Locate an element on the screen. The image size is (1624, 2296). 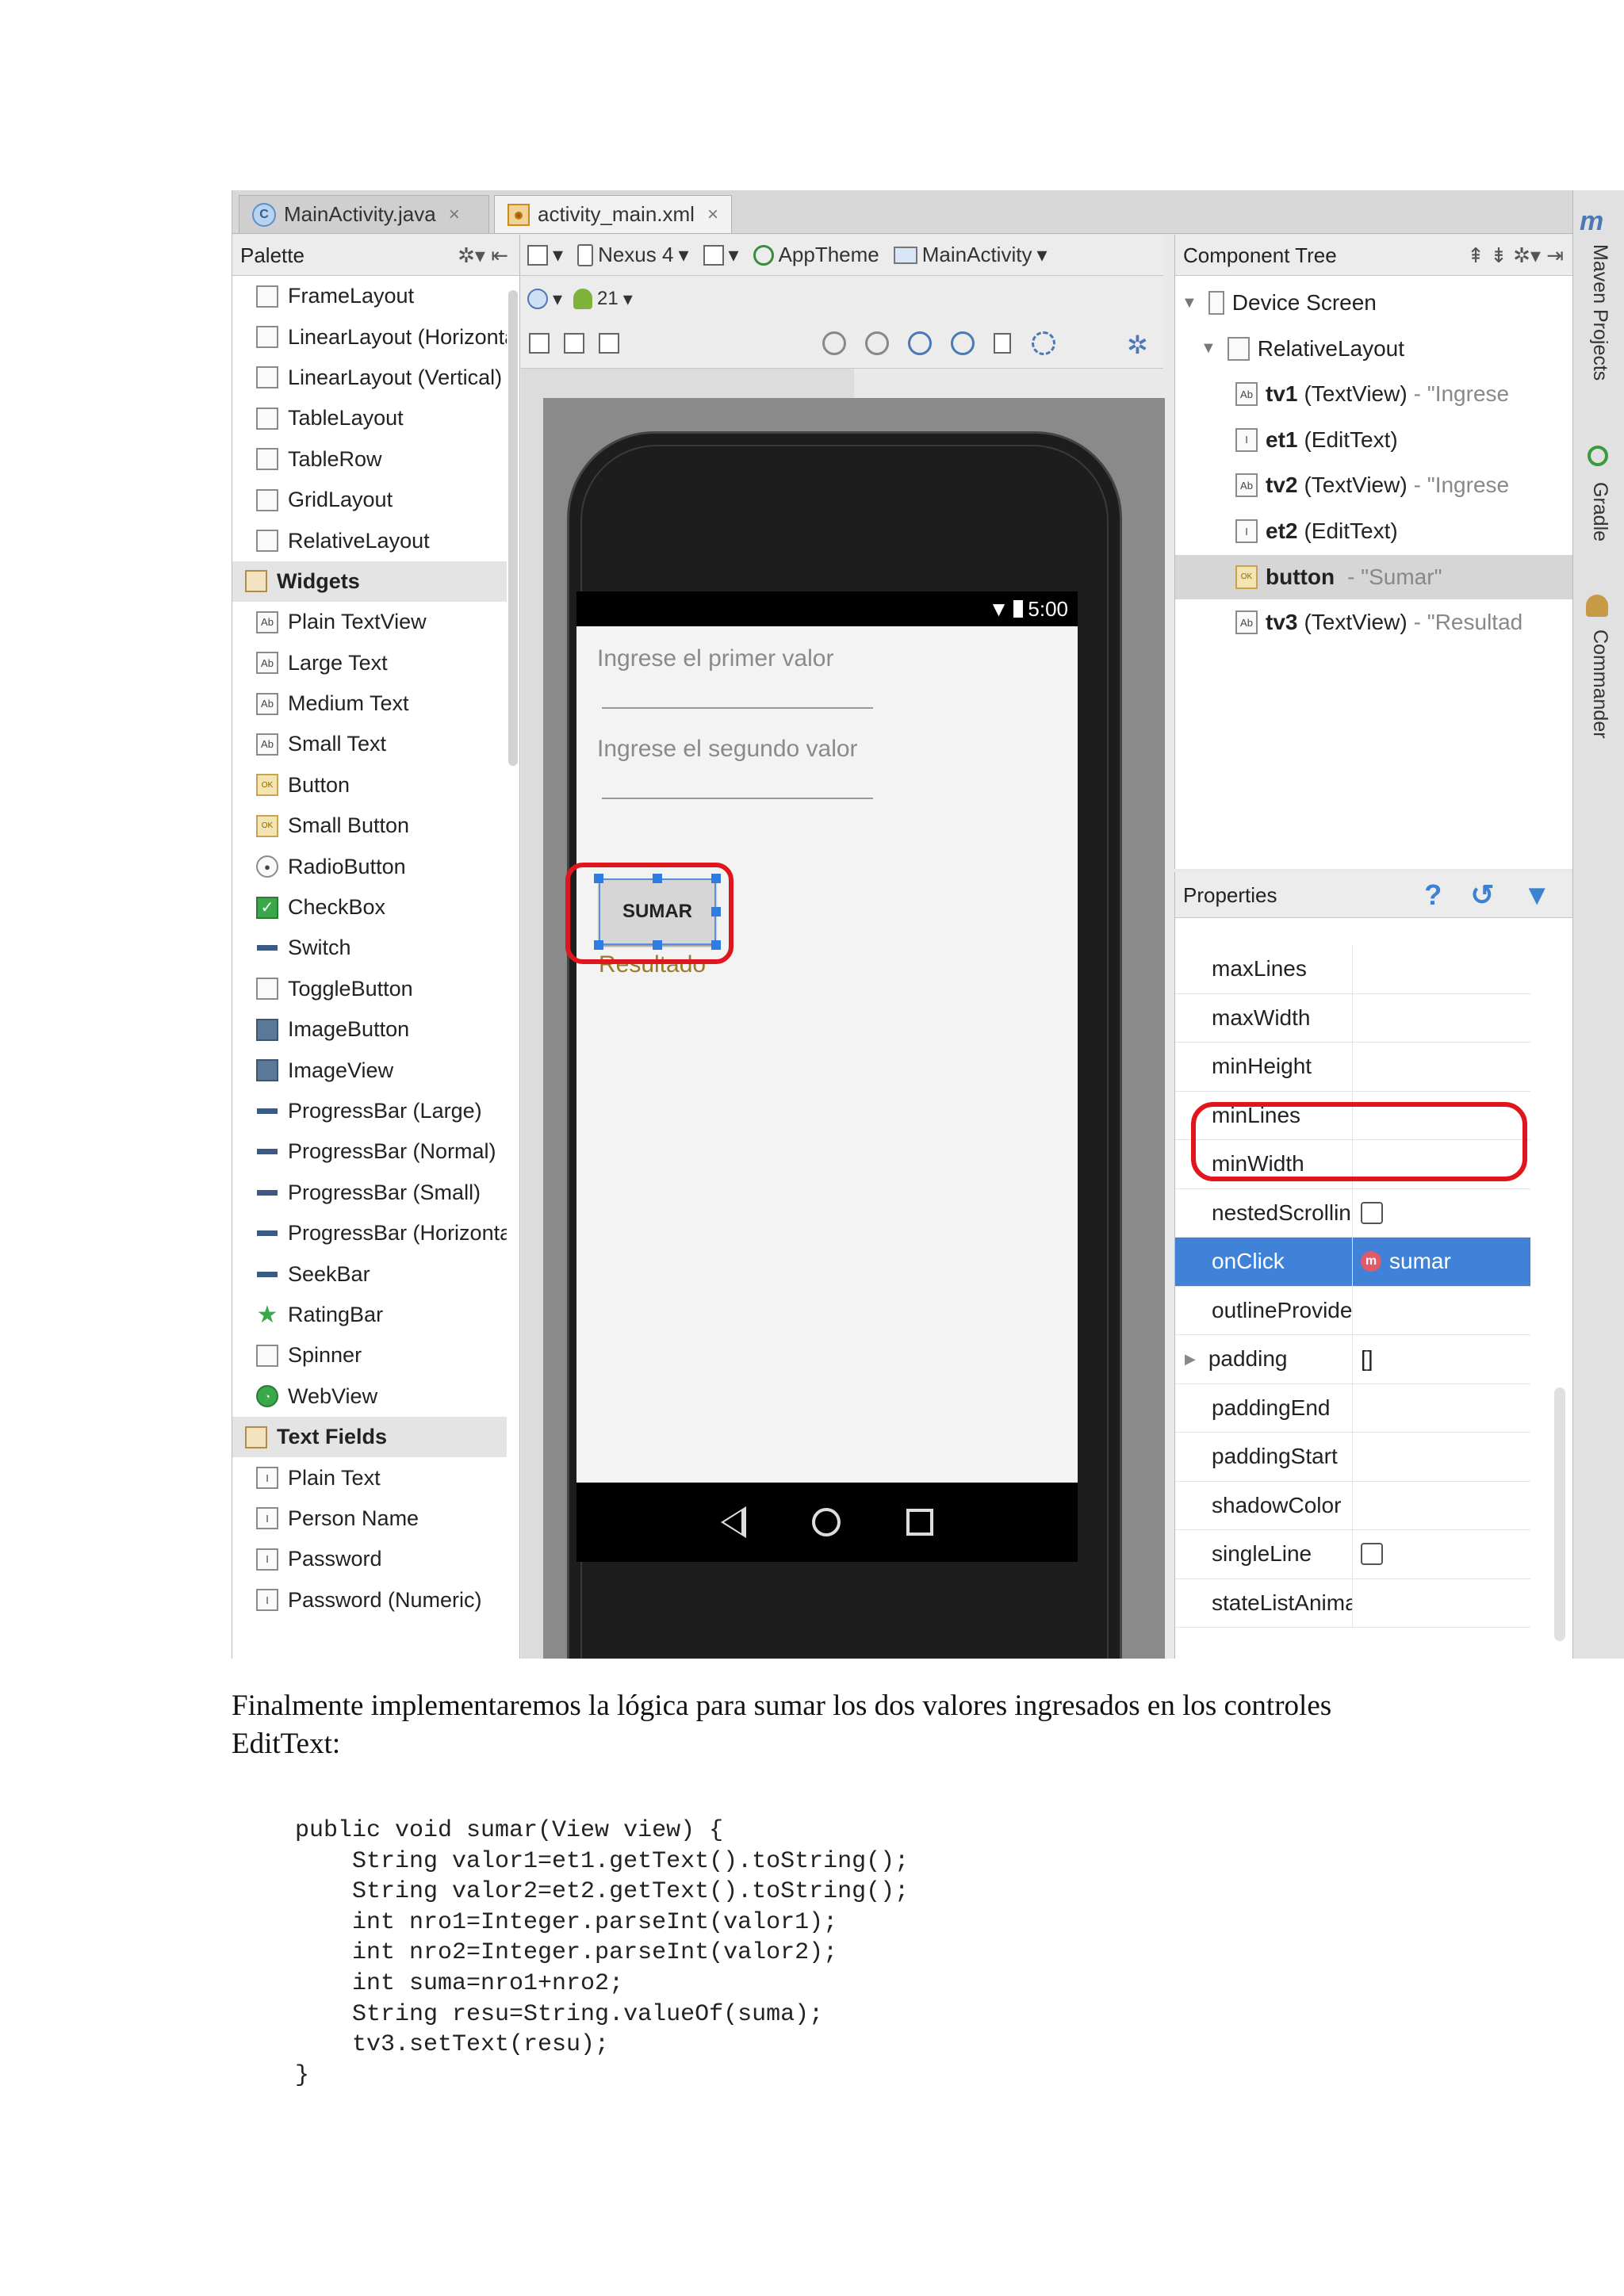
fit-height-icon is located at coordinates (574, 344).